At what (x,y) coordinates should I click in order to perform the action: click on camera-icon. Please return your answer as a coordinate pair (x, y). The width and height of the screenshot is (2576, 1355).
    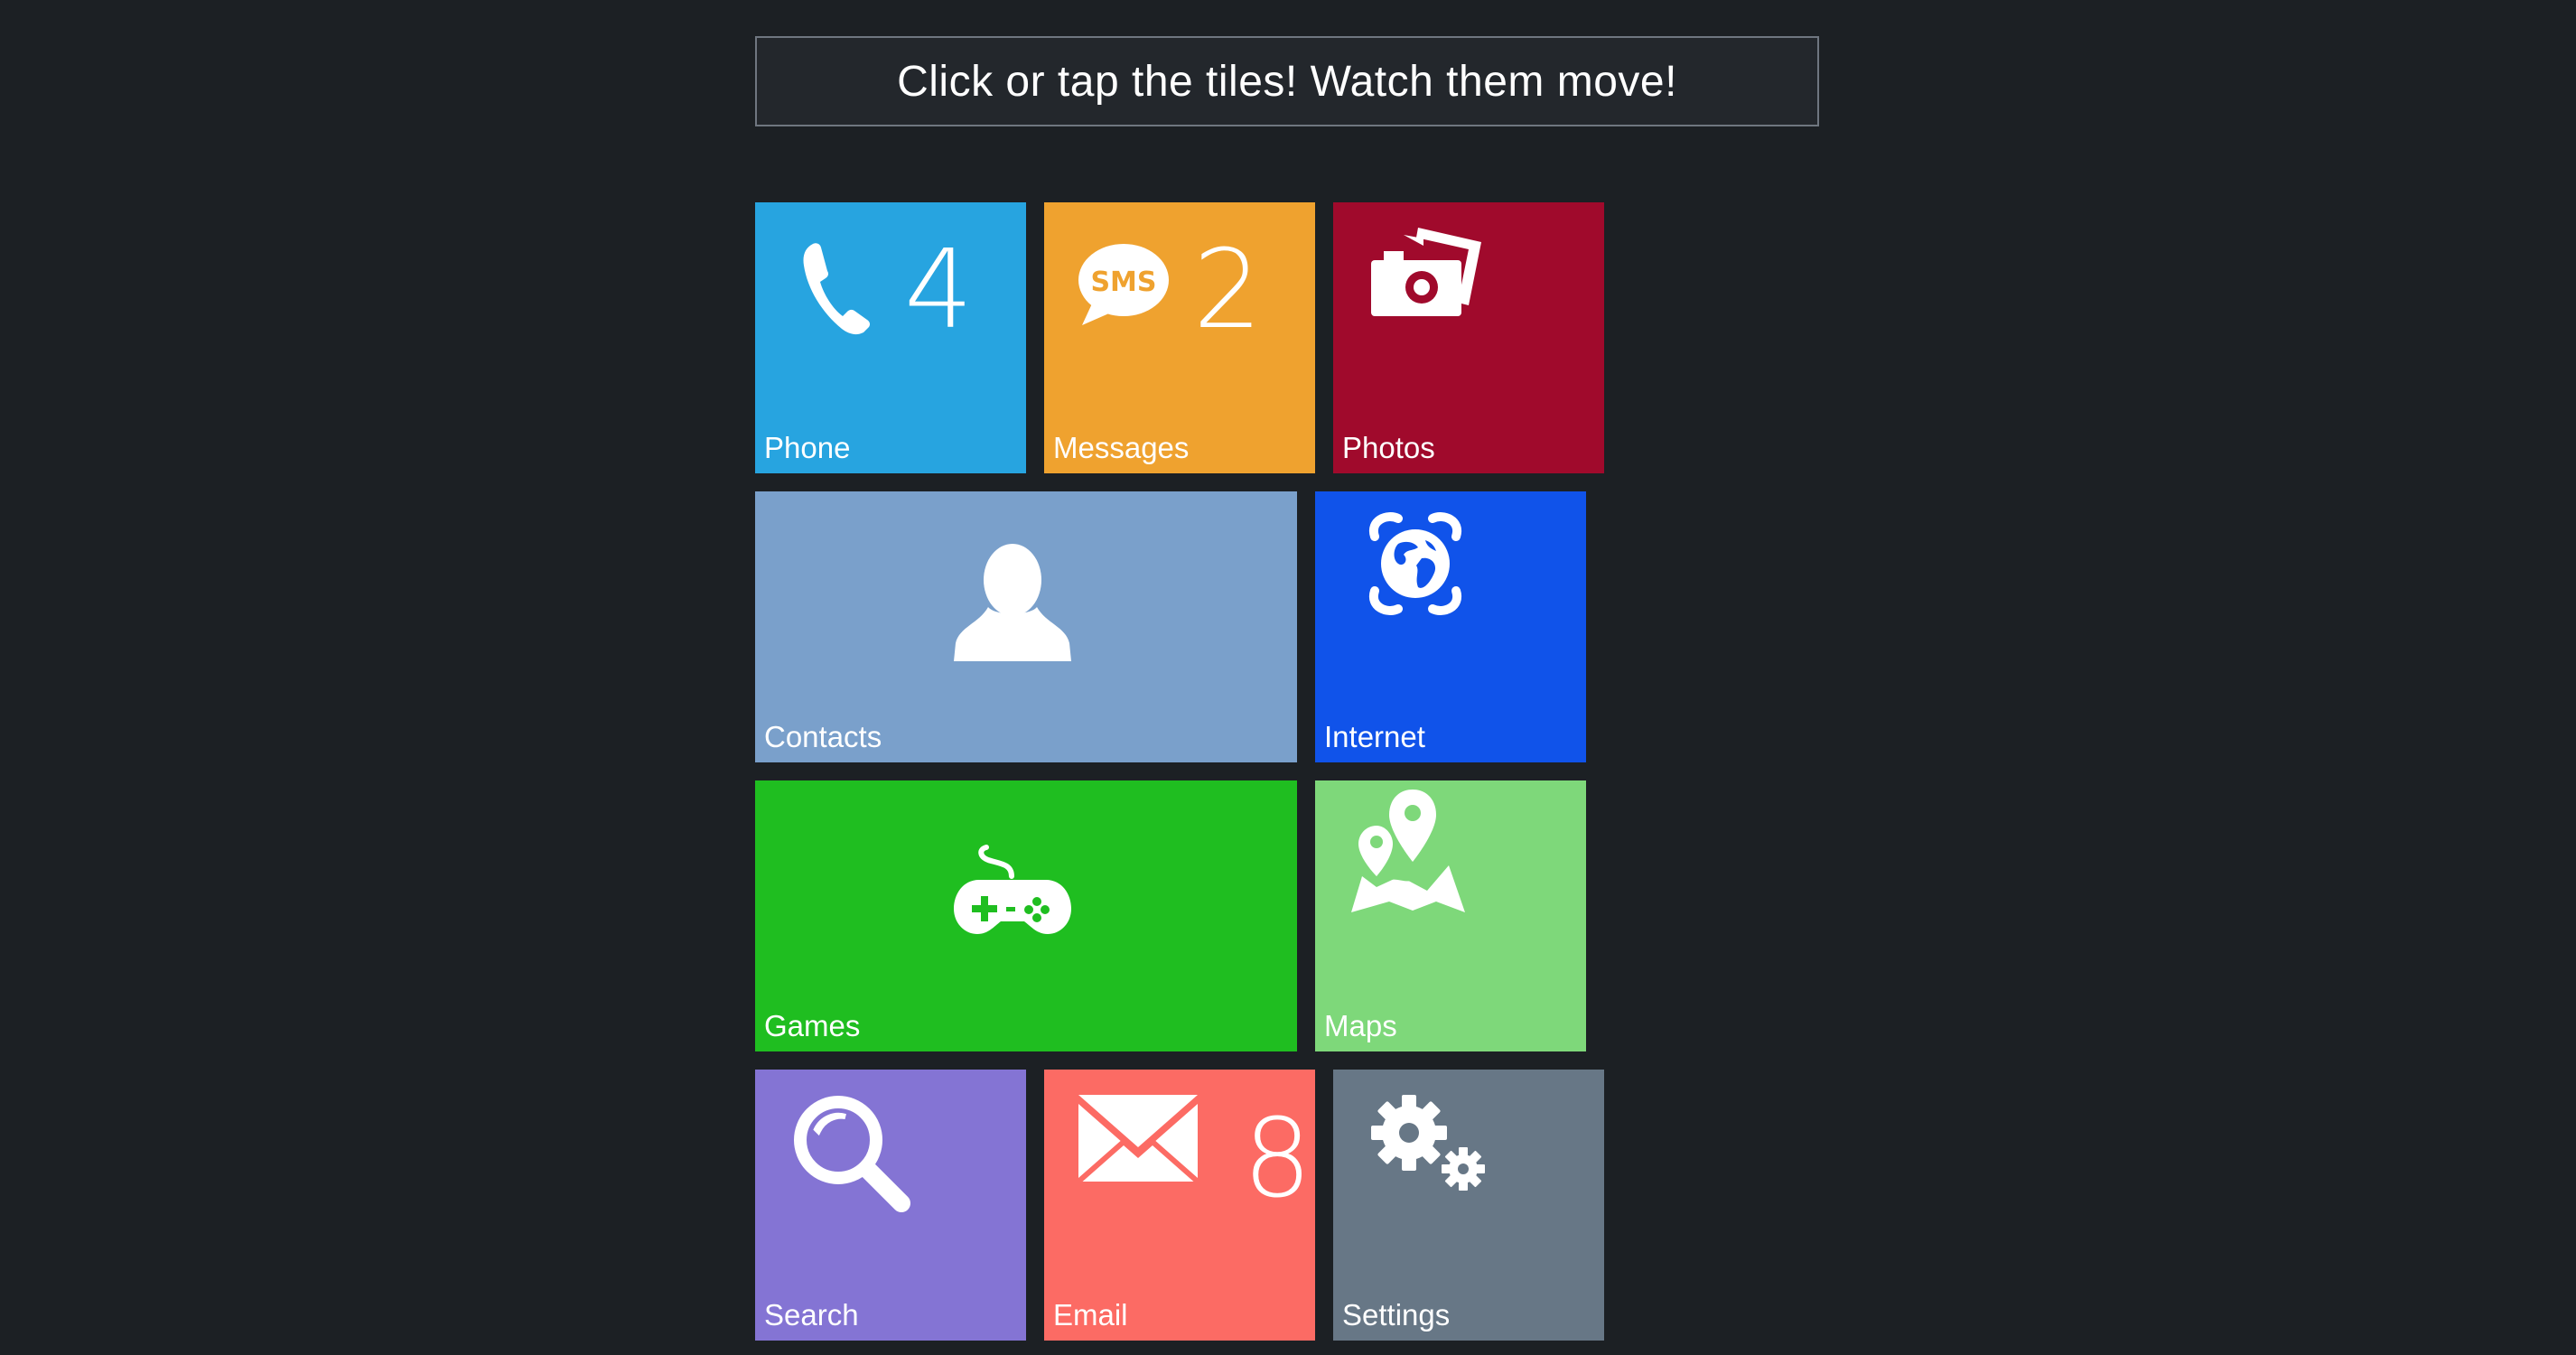
    Looking at the image, I should click on (1426, 272).